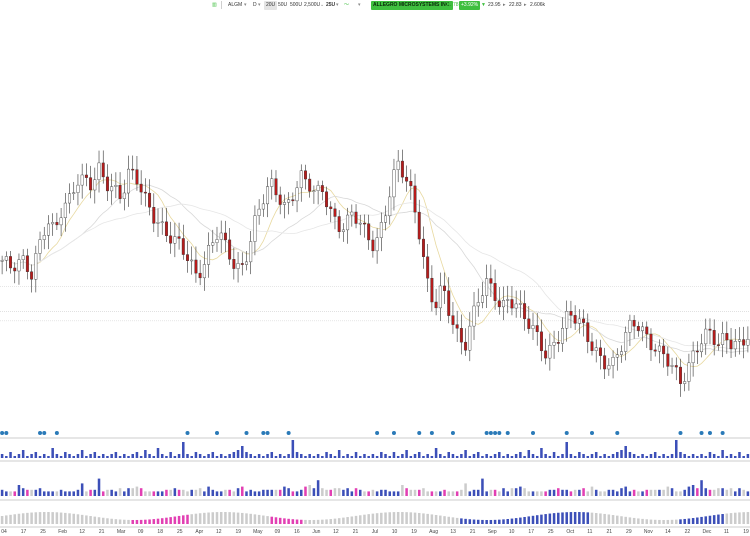  Describe the element at coordinates (43, 532) in the screenshot. I see `x-tick-label: 25` at that location.